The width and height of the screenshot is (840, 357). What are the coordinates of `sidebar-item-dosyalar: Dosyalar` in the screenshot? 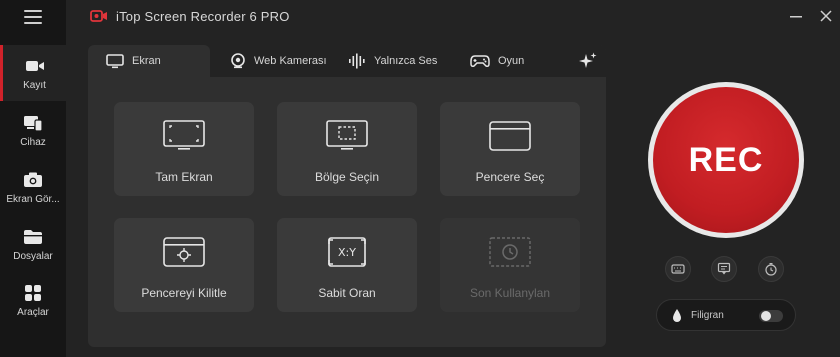 It's located at (33, 244).